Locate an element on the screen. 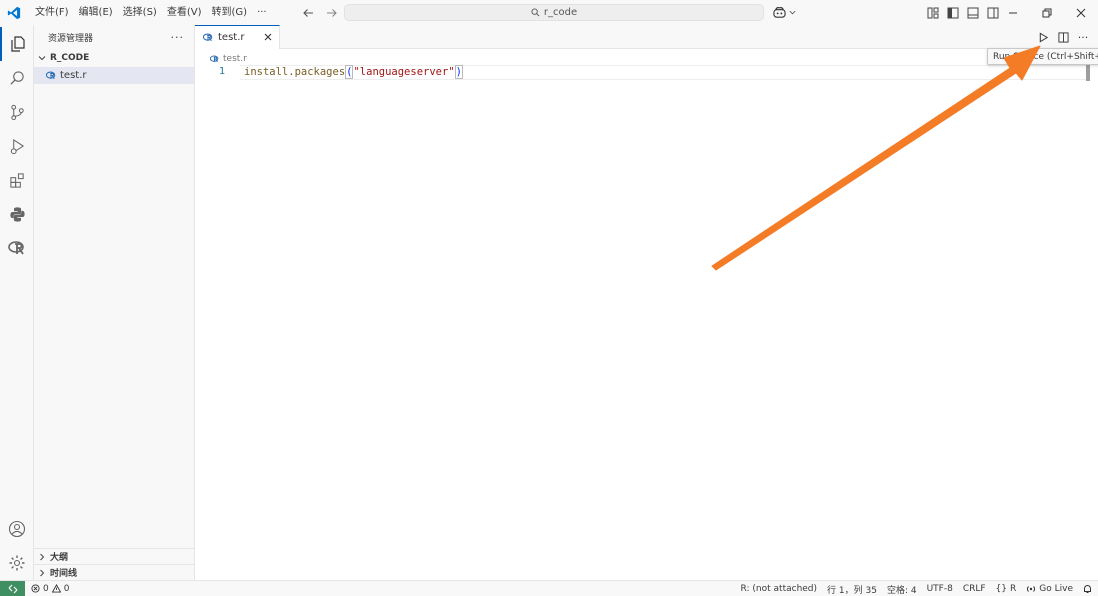 The image size is (1098, 596). notifications-bell-icon is located at coordinates (1087, 589).